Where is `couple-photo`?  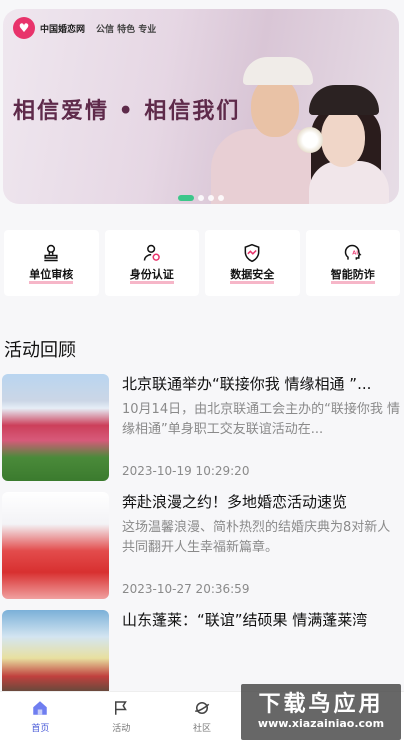 couple-photo is located at coordinates (291, 126).